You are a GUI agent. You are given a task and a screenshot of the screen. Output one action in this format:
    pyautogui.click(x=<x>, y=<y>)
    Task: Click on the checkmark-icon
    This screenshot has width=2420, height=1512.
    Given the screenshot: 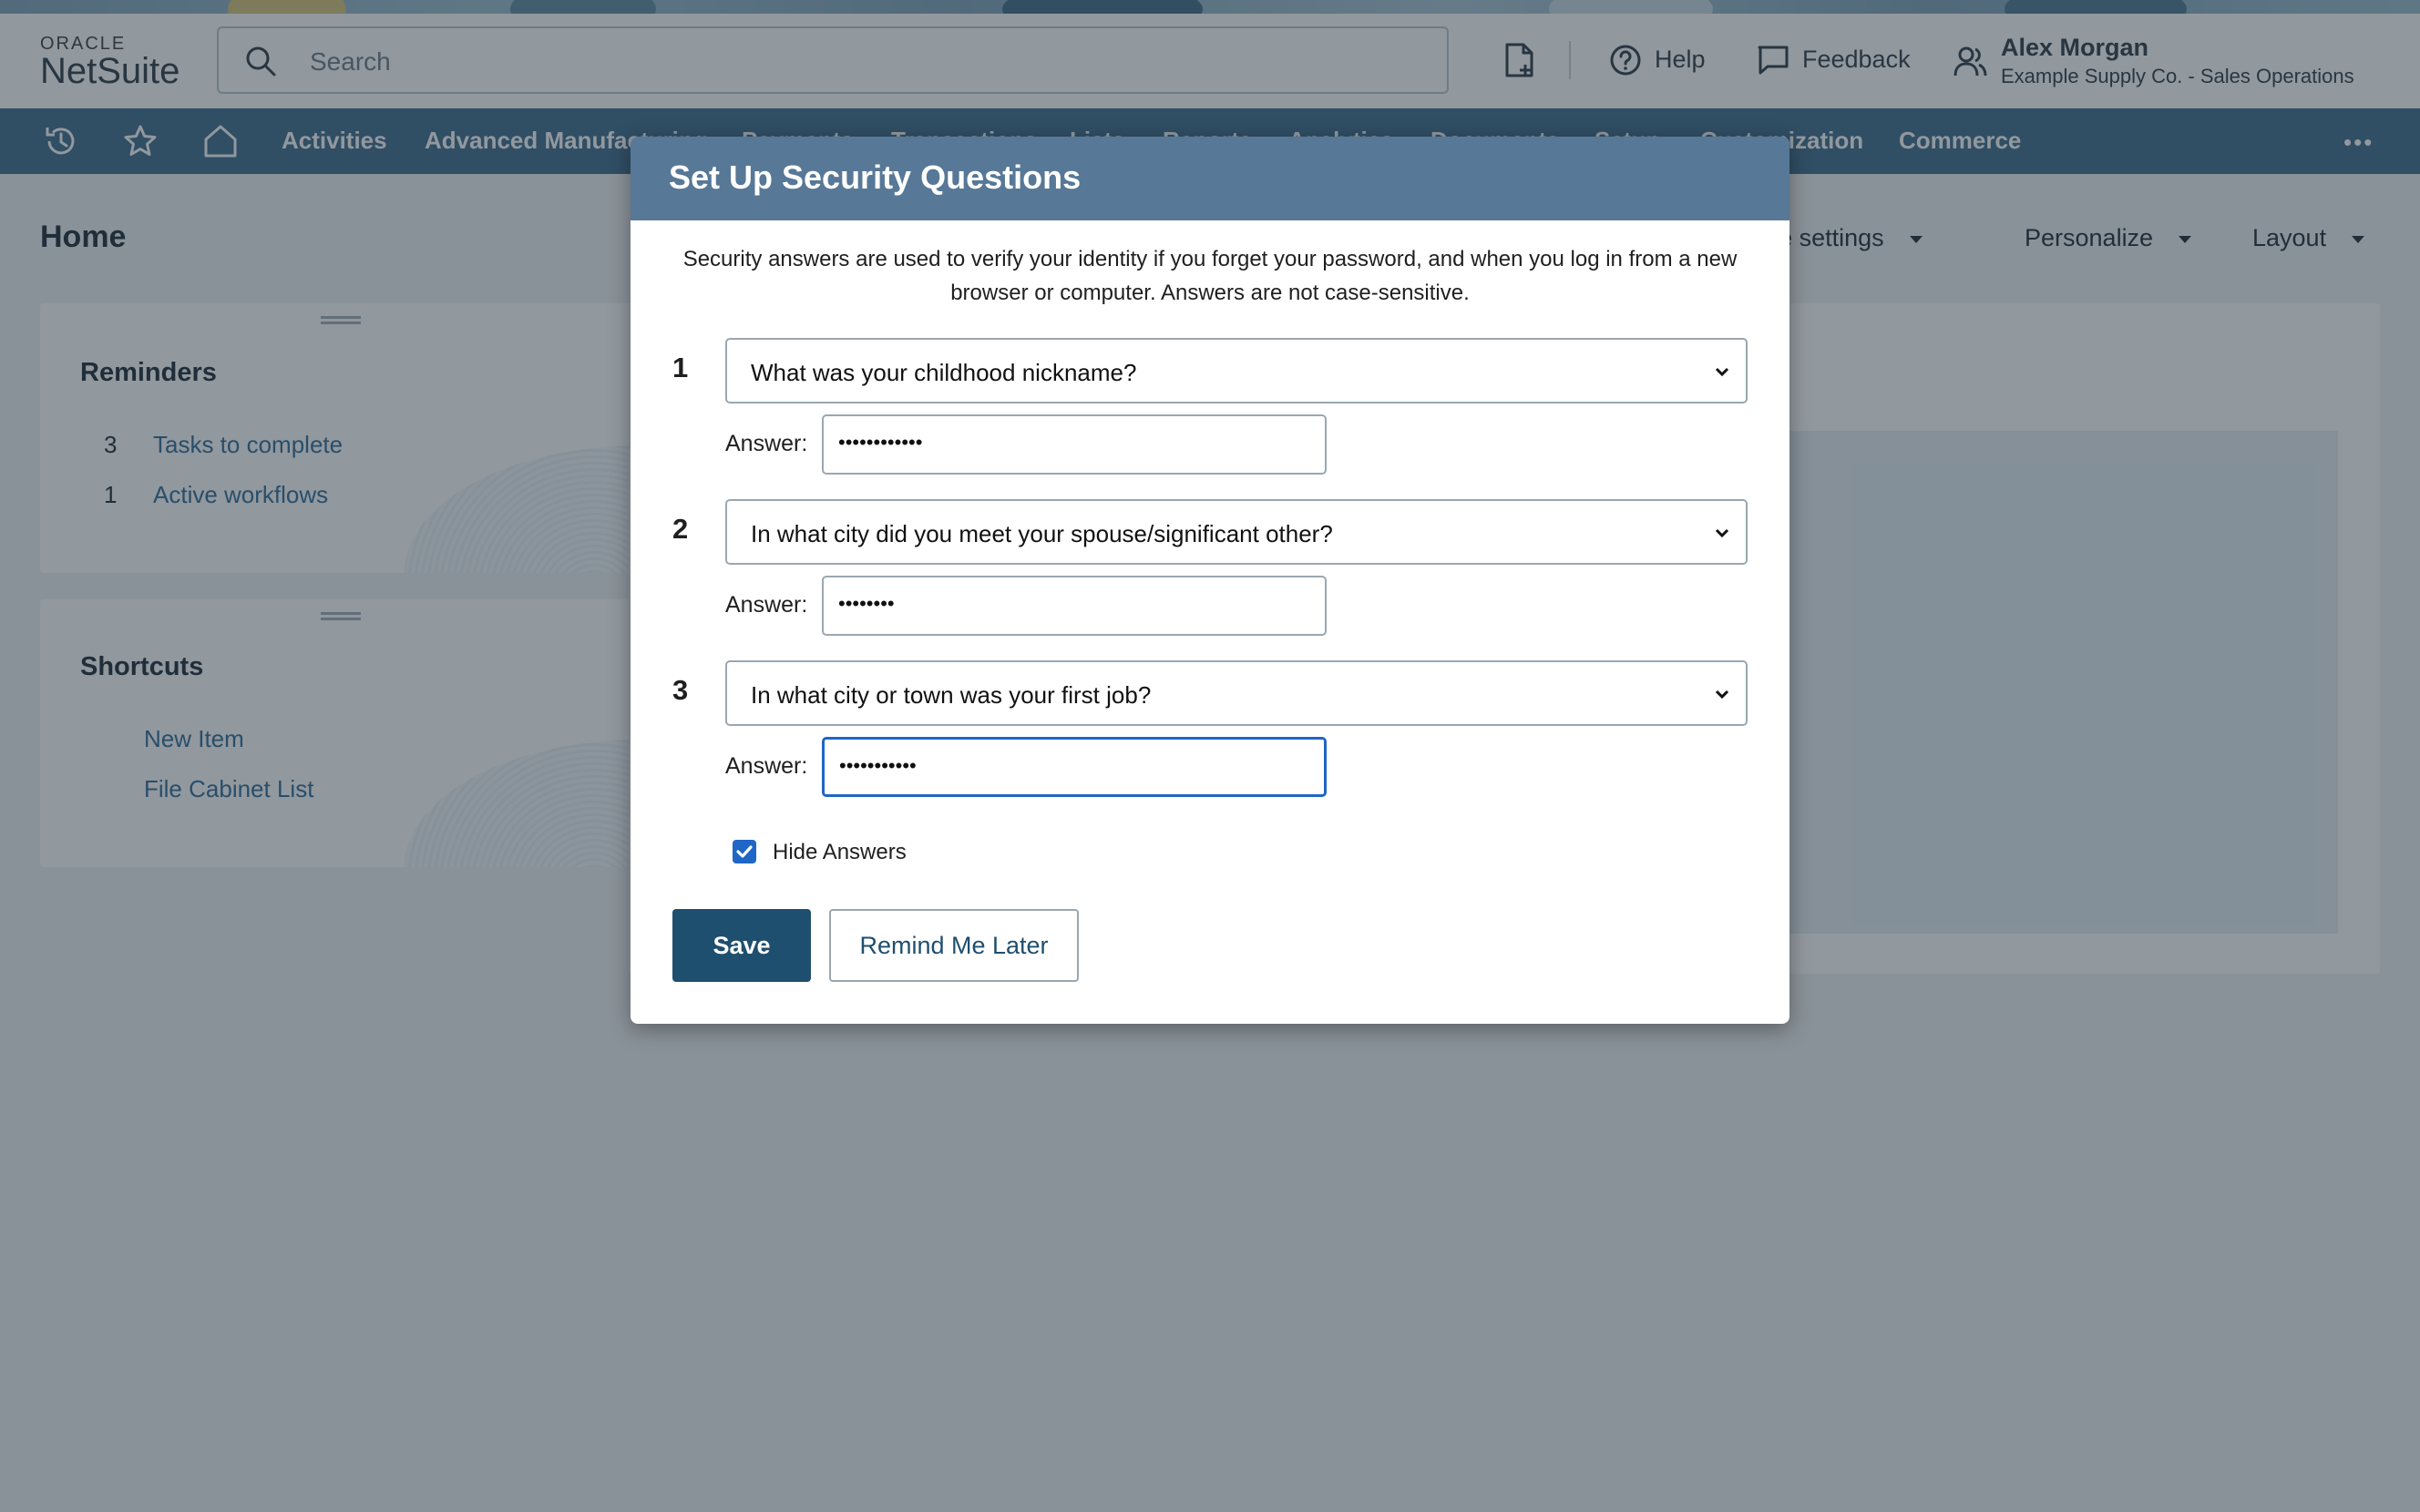 What is the action you would take?
    pyautogui.click(x=744, y=852)
    